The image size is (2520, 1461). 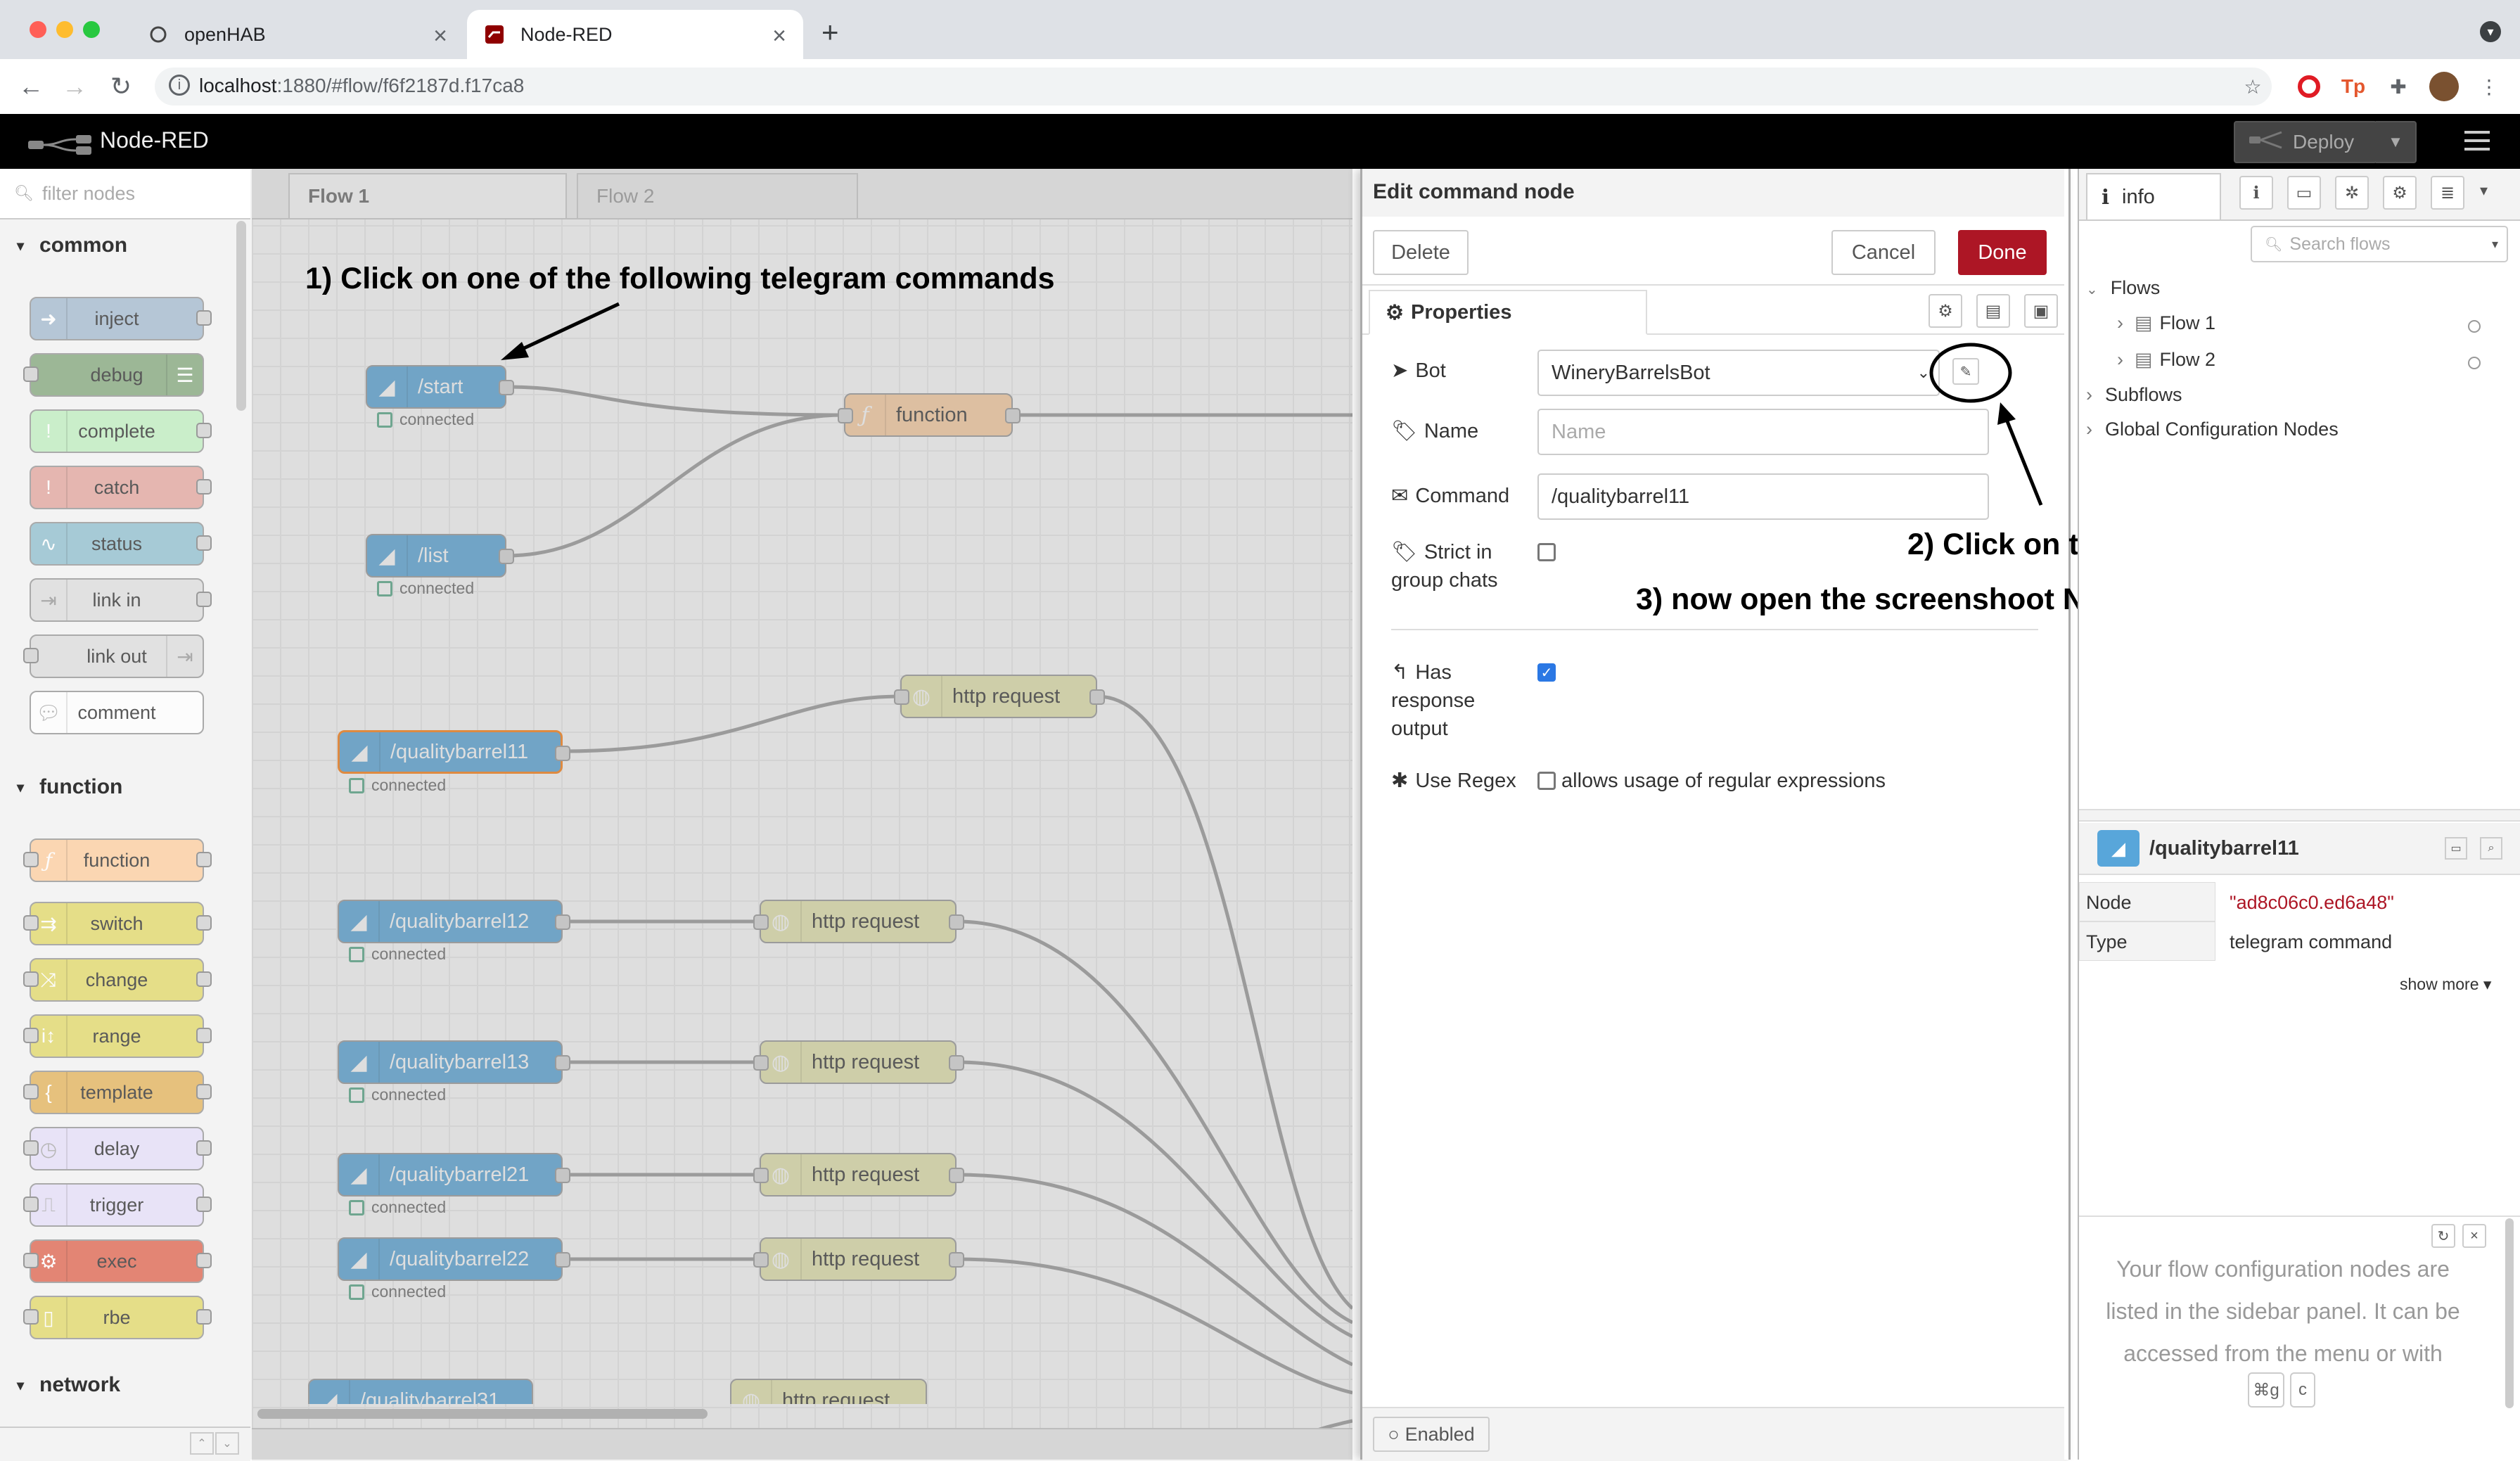 I want to click on flow-node-qualitybarrel22: ◢/qualitybarrel22, so click(x=450, y=1259).